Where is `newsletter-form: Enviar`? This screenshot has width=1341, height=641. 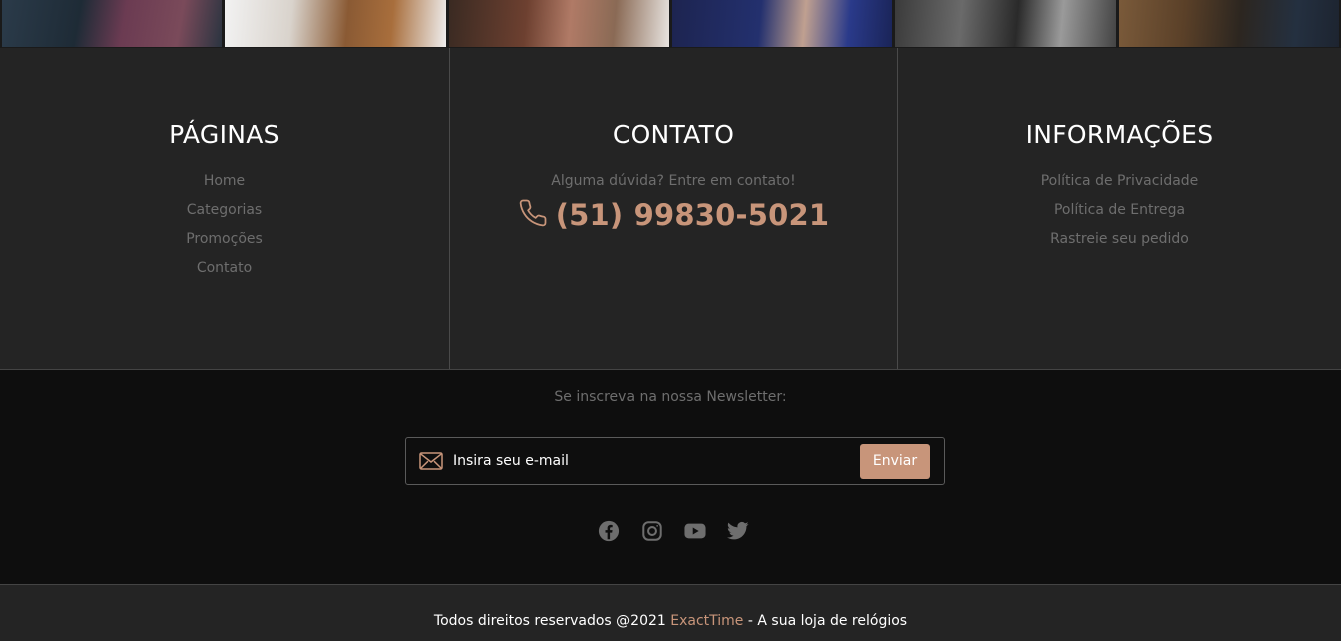
newsletter-form: Enviar is located at coordinates (675, 461).